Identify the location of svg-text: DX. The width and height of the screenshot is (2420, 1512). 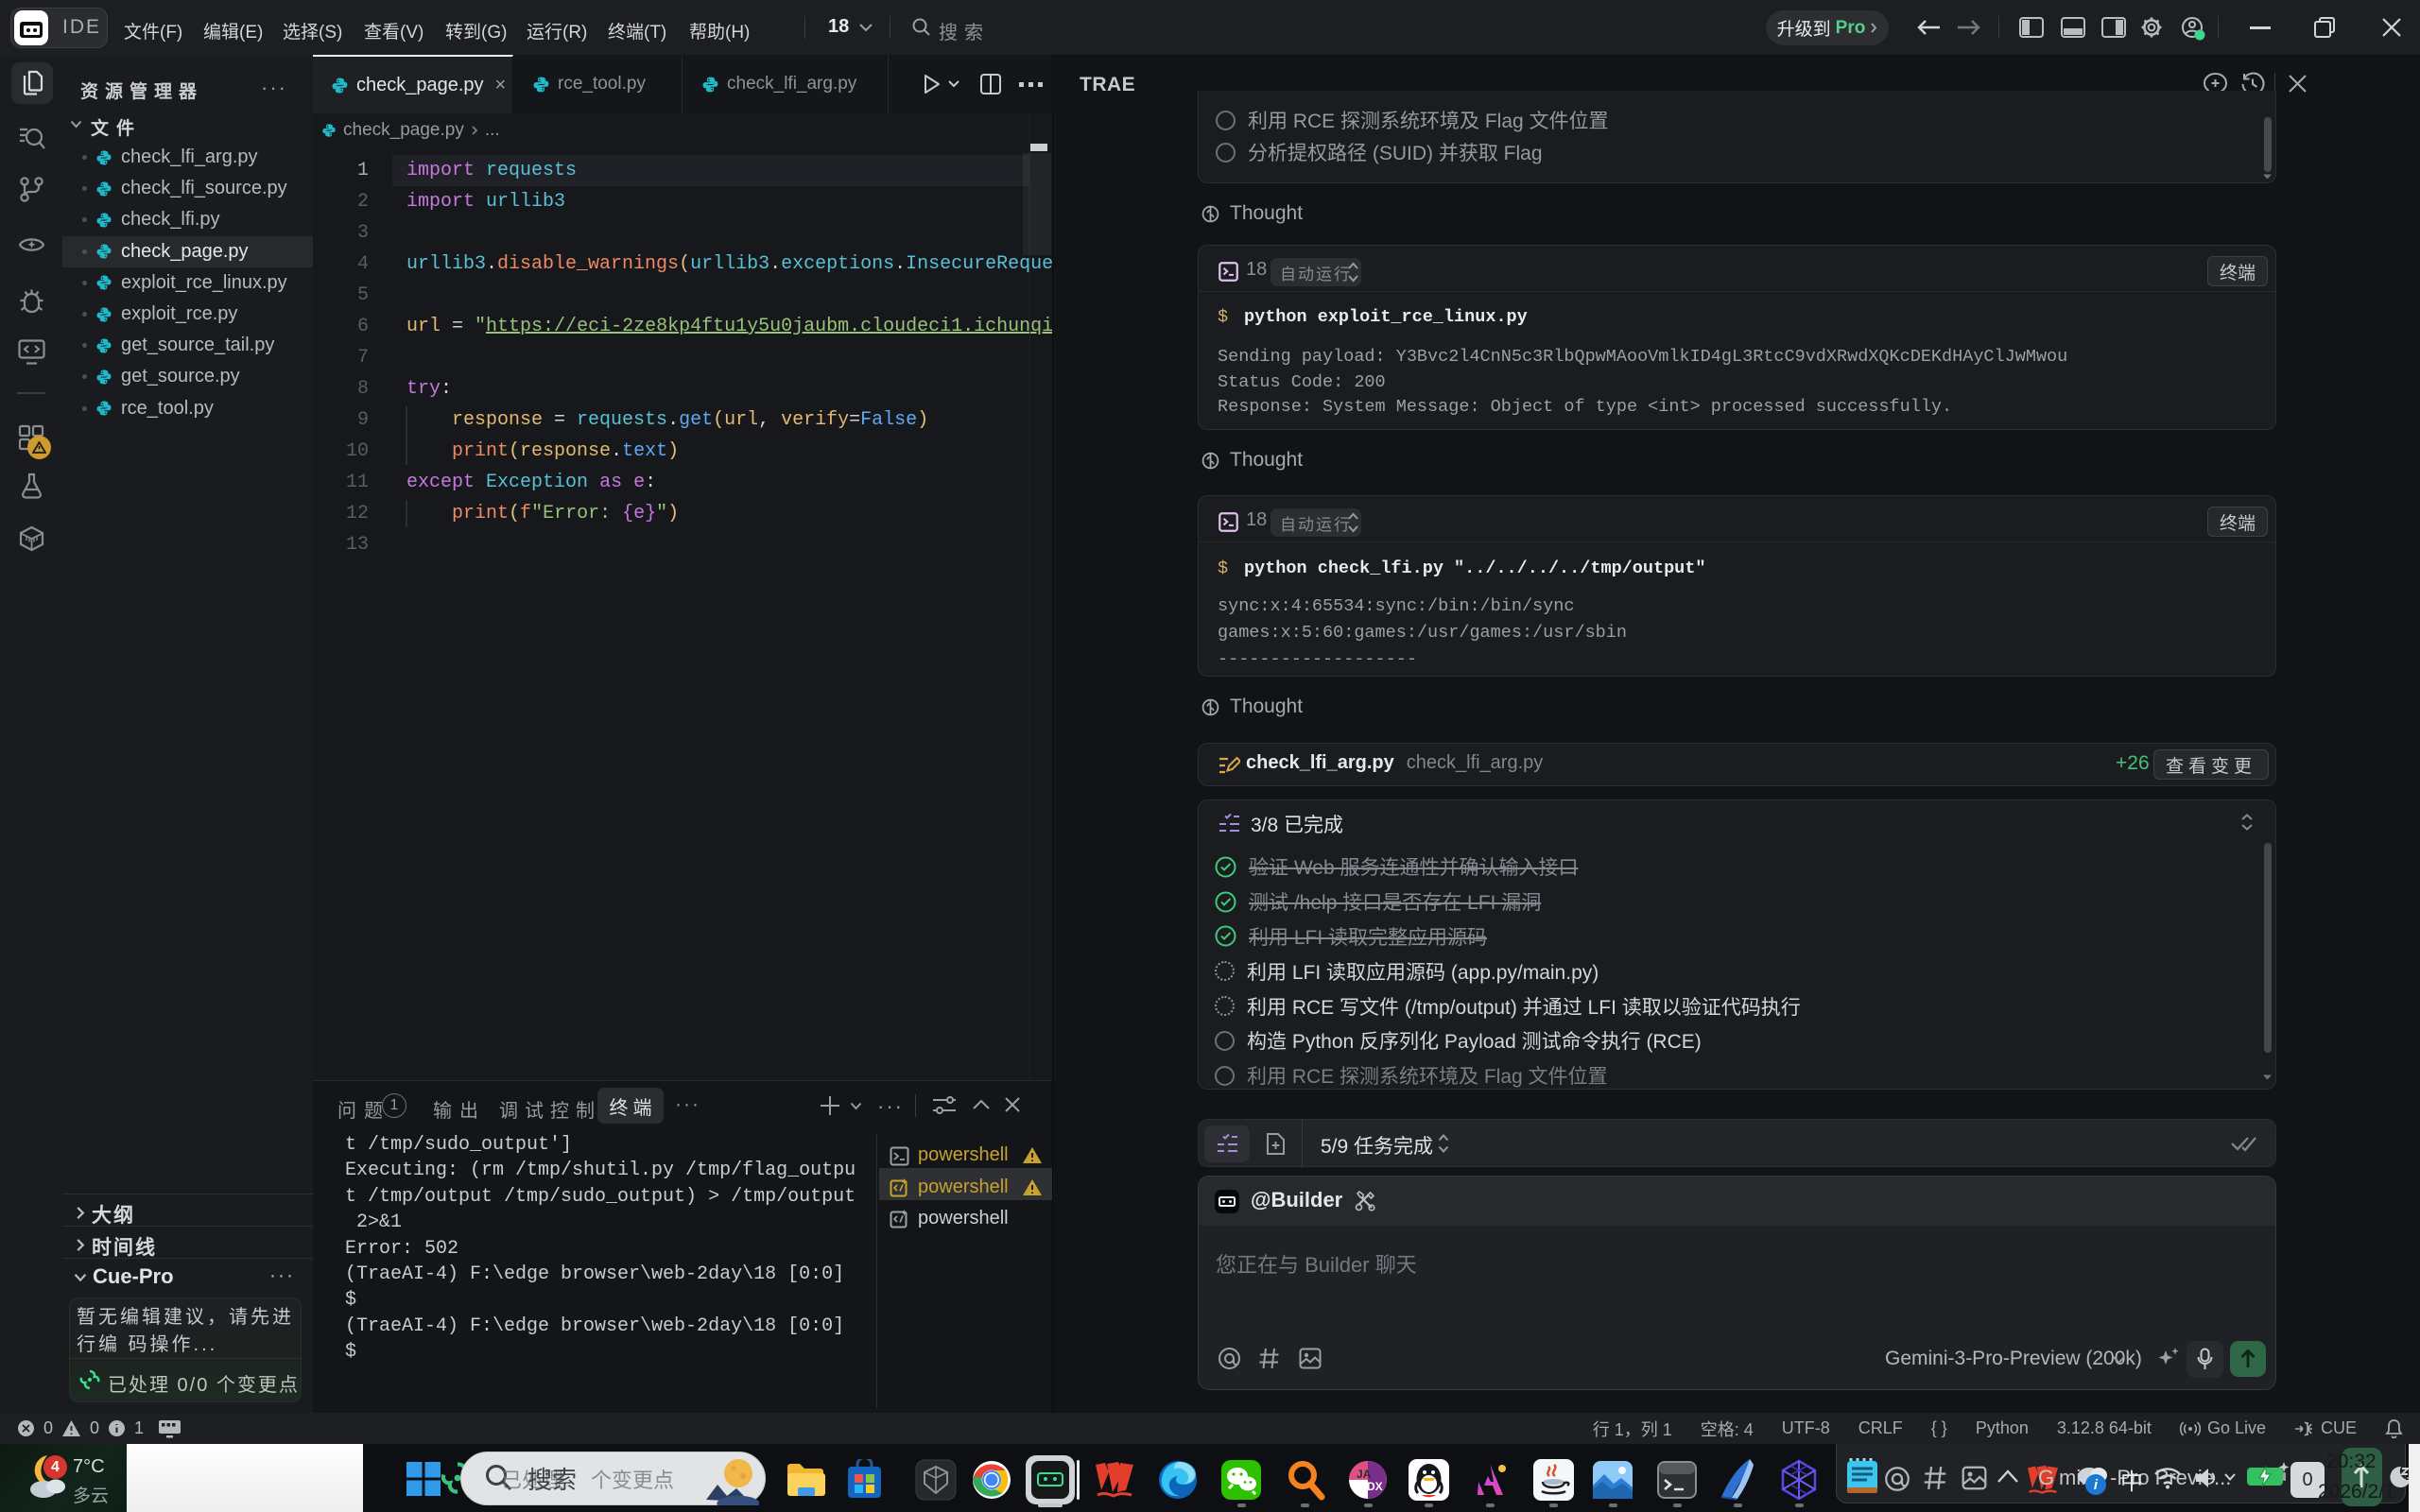
(1375, 1486).